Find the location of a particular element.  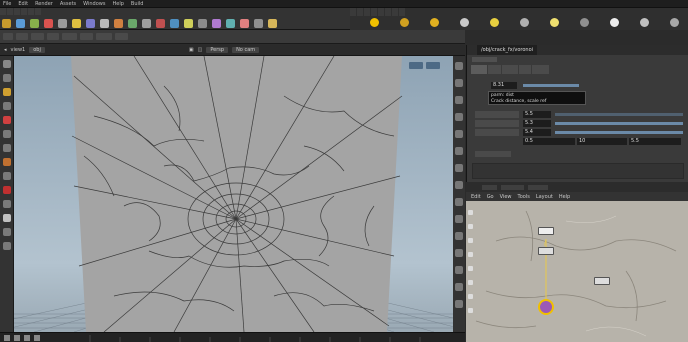

back-icon: ◂ is located at coordinates (5, 50).